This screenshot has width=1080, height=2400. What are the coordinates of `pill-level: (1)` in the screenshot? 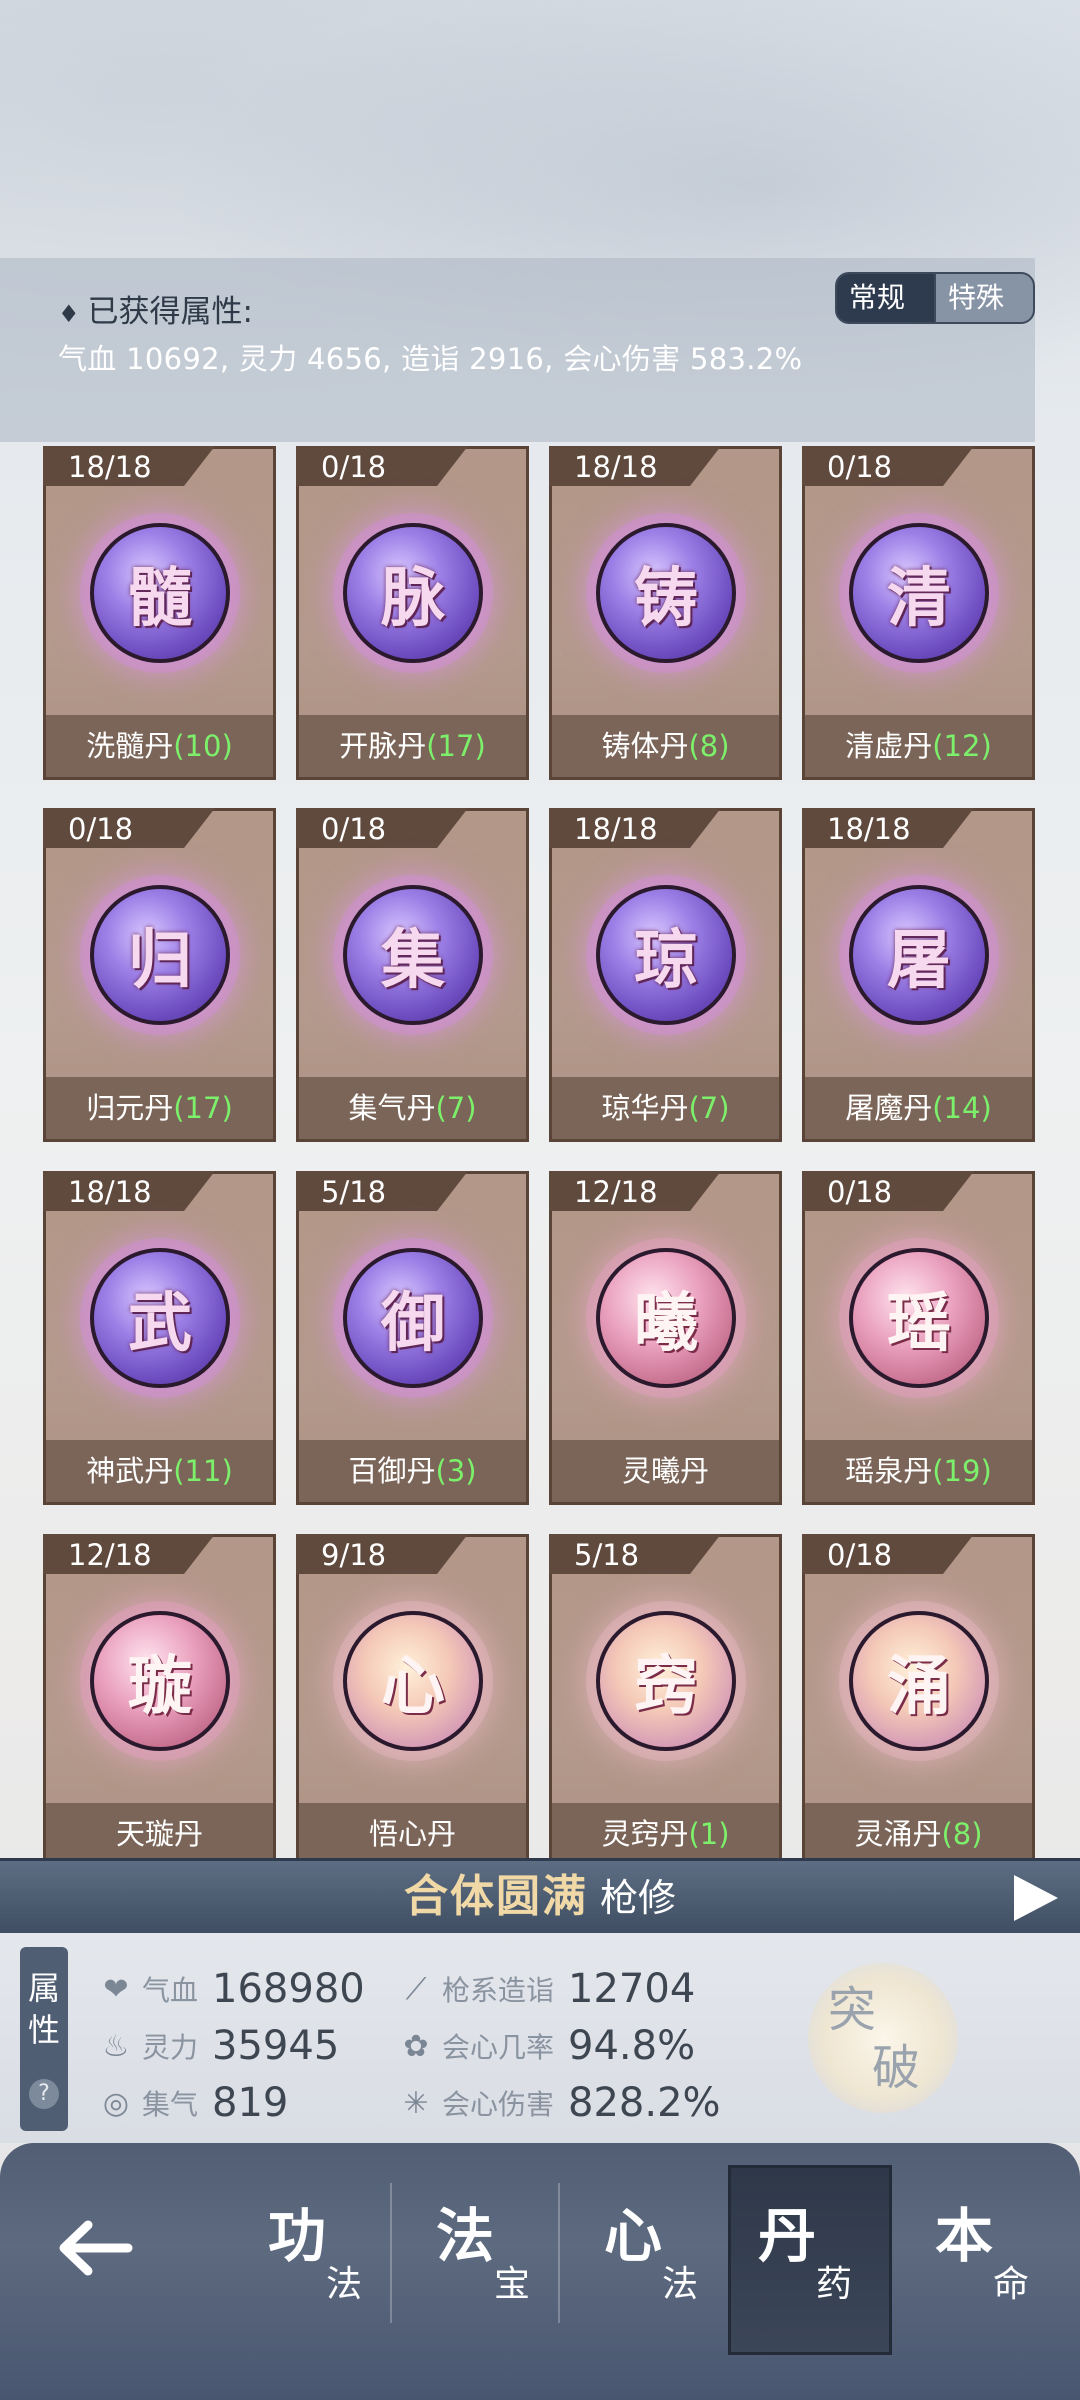 It's located at (709, 1834).